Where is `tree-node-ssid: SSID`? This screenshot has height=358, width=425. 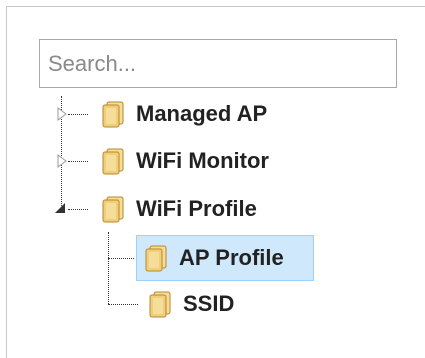
tree-node-ssid: SSID is located at coordinates (190, 304).